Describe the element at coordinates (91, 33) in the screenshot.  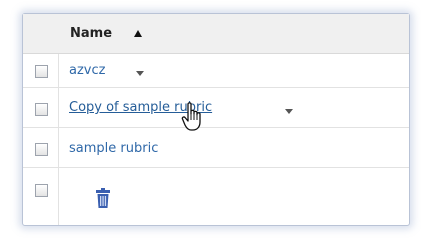
I see `name-column-header: Name` at that location.